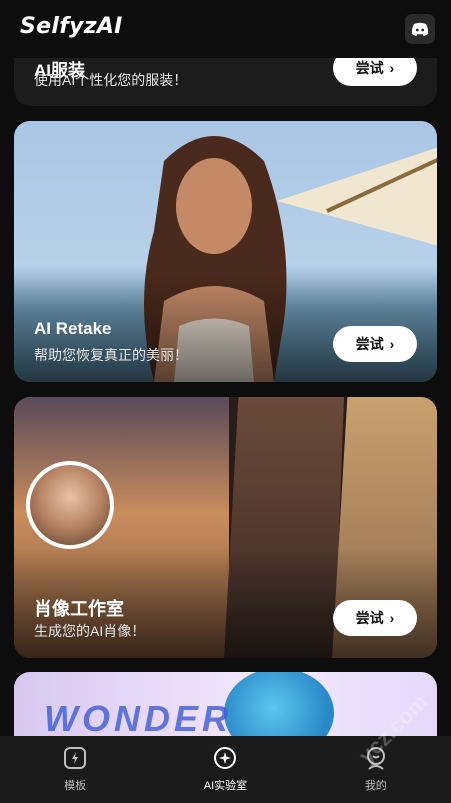 This screenshot has height=803, width=451. I want to click on avatar, so click(70, 505).